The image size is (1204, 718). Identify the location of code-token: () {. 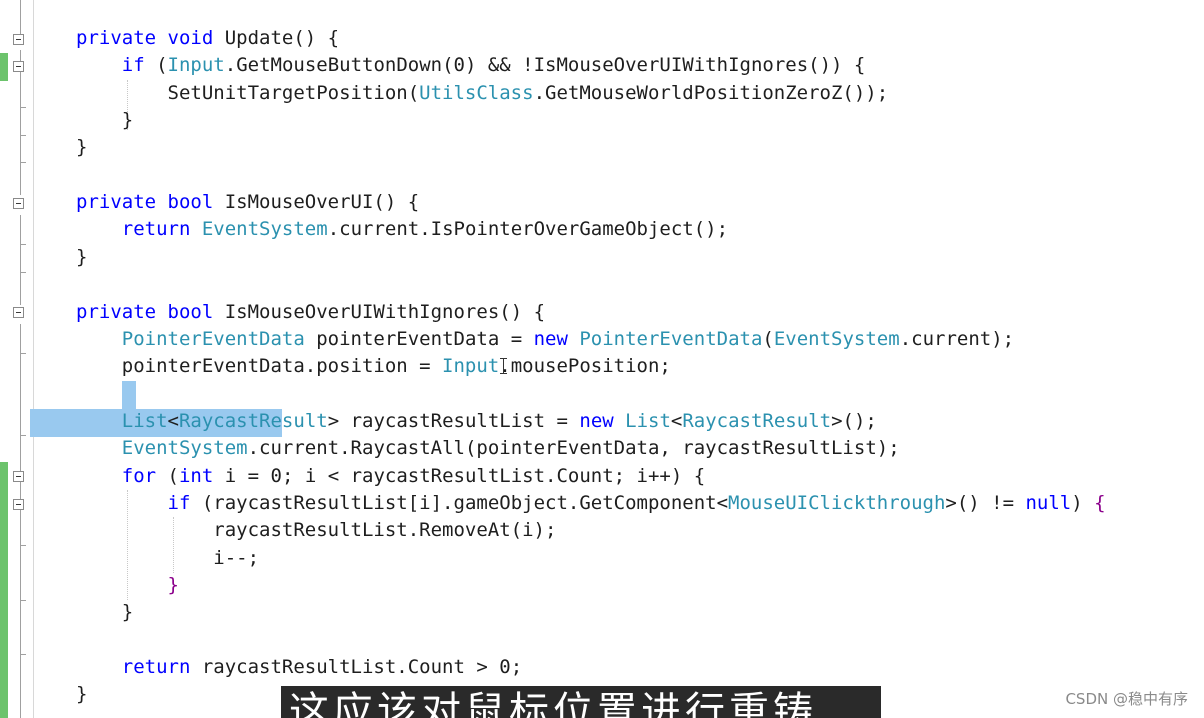
(316, 38).